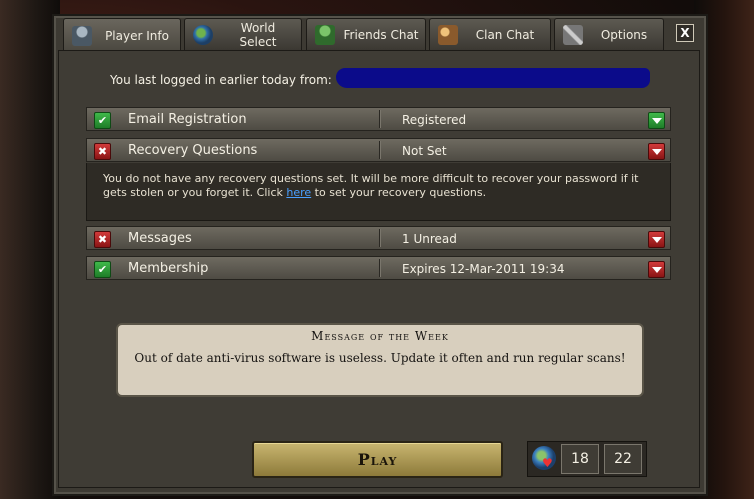 This screenshot has width=754, height=499. What do you see at coordinates (193, 150) in the screenshot?
I see `row-label: Recovery Questions` at bounding box center [193, 150].